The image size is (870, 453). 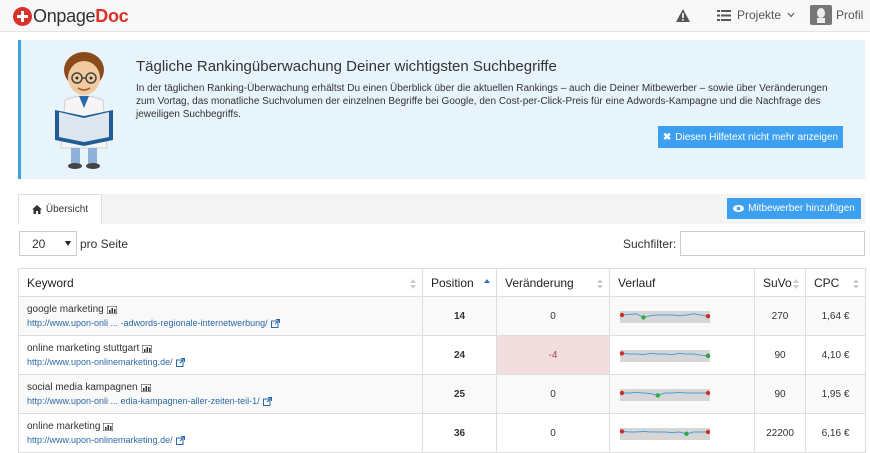 I want to click on search-filter-input, so click(x=772, y=243).